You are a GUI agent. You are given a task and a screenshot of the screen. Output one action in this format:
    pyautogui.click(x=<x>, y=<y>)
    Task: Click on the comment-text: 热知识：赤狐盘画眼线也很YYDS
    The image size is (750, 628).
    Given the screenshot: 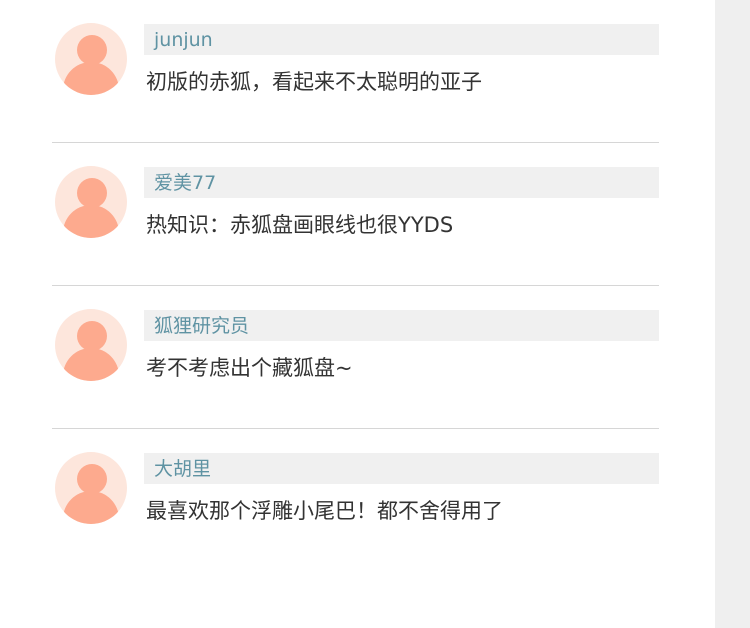 What is the action you would take?
    pyautogui.click(x=300, y=225)
    